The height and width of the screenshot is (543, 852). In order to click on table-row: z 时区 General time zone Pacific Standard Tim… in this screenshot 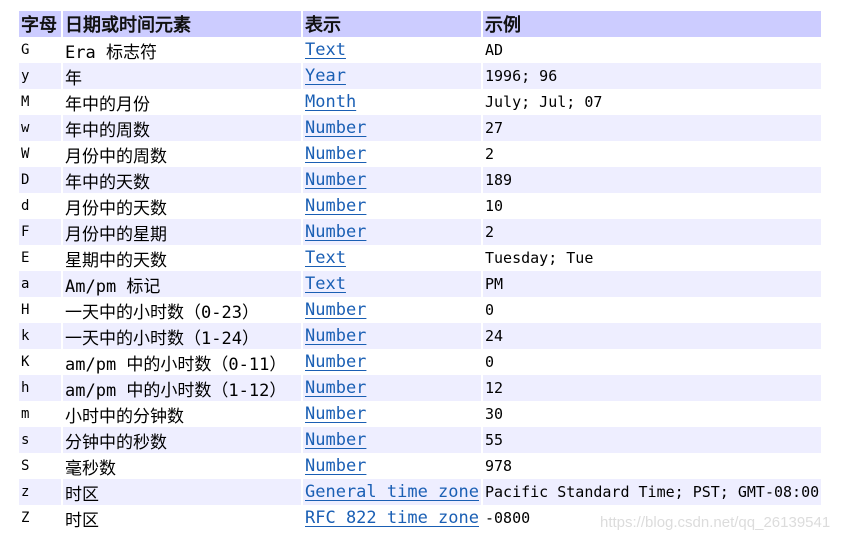, I will do `click(420, 492)`.